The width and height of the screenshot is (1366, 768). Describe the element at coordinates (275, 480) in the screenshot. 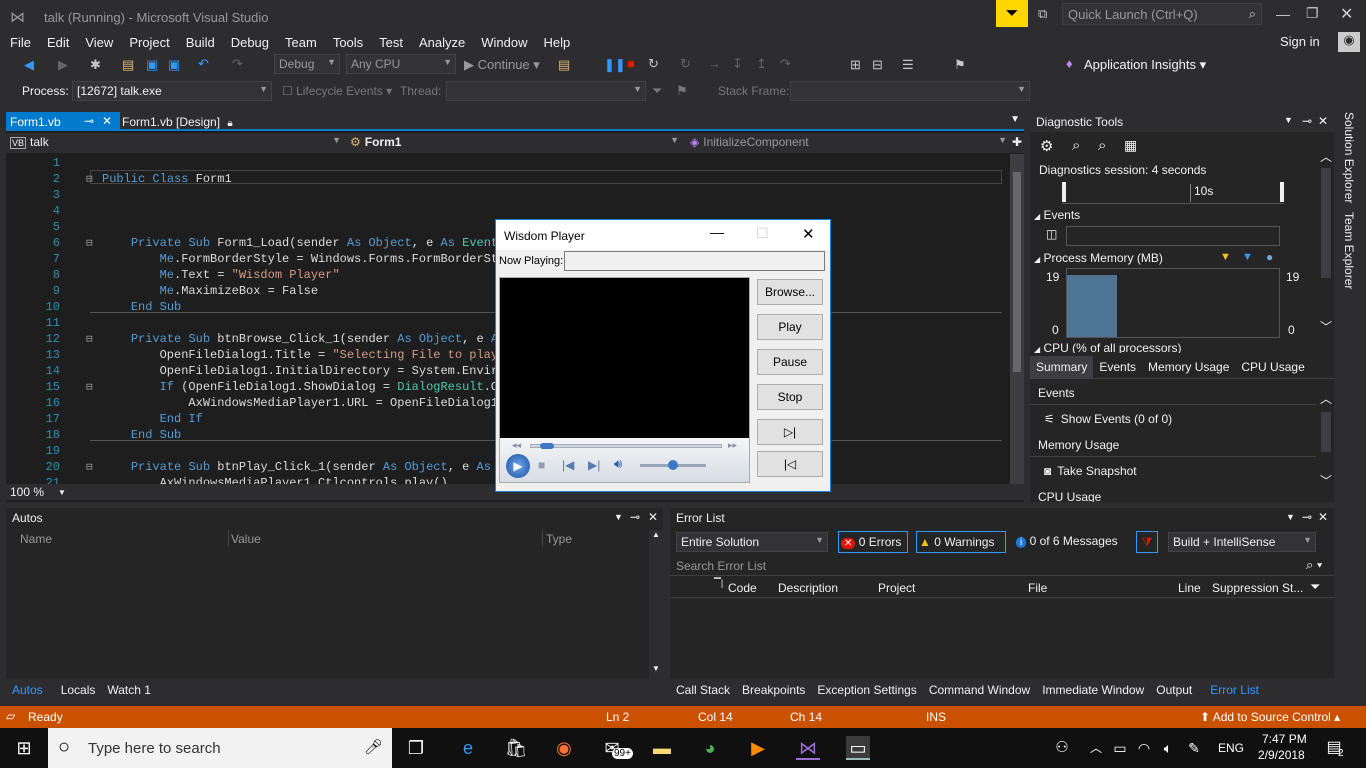

I see `code-line: AxWindowsMediaPlayer1.Ctlcontrols.play()` at that location.